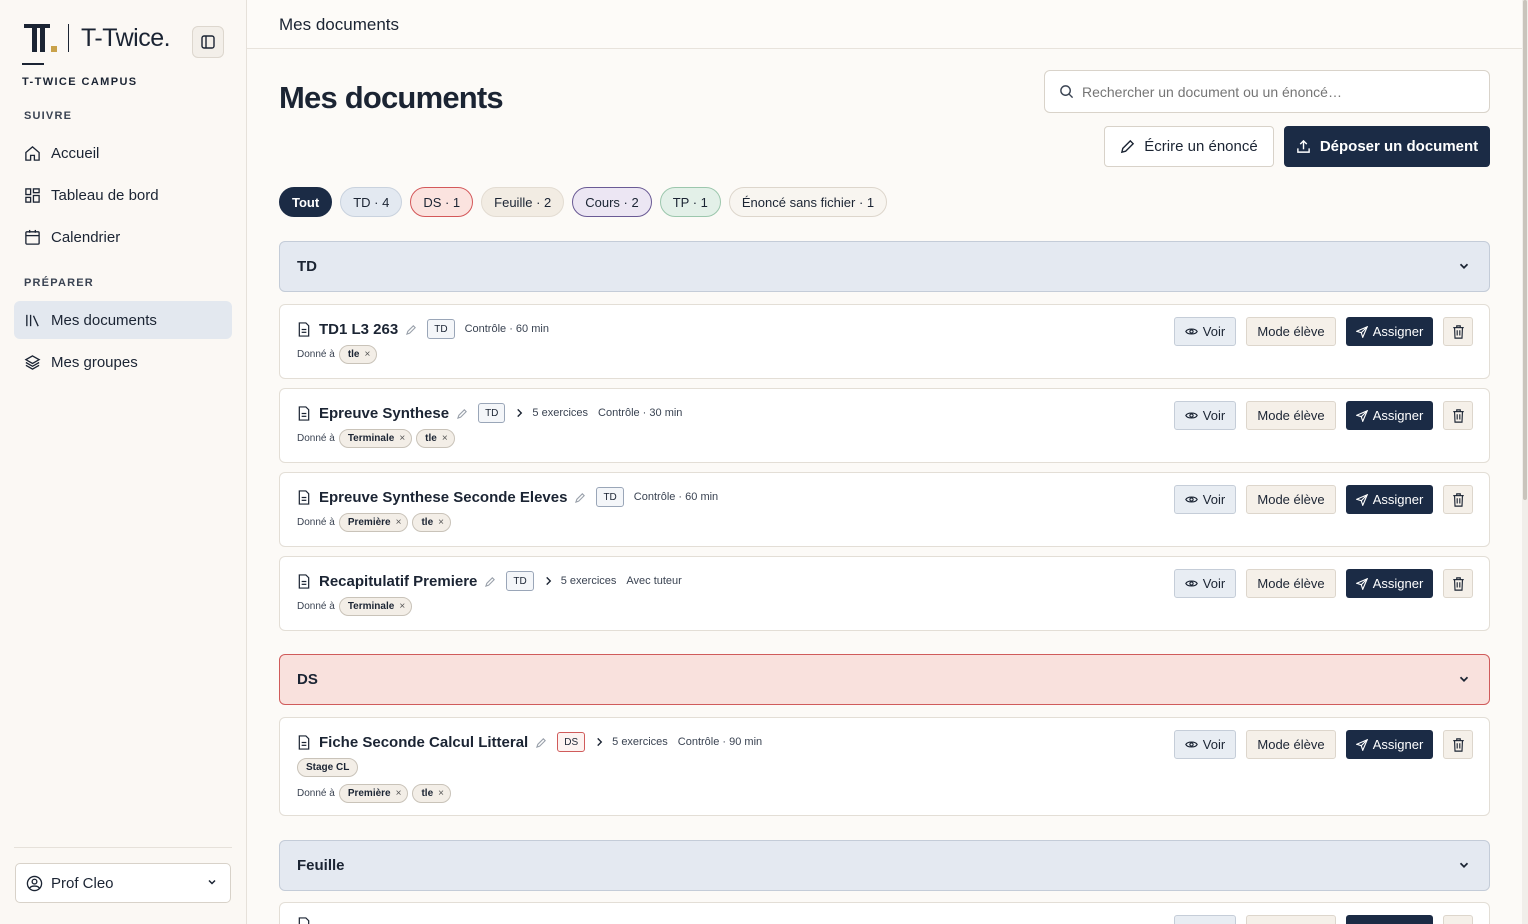 The image size is (1528, 924). What do you see at coordinates (321, 865) in the screenshot?
I see `group-title: Feuille` at bounding box center [321, 865].